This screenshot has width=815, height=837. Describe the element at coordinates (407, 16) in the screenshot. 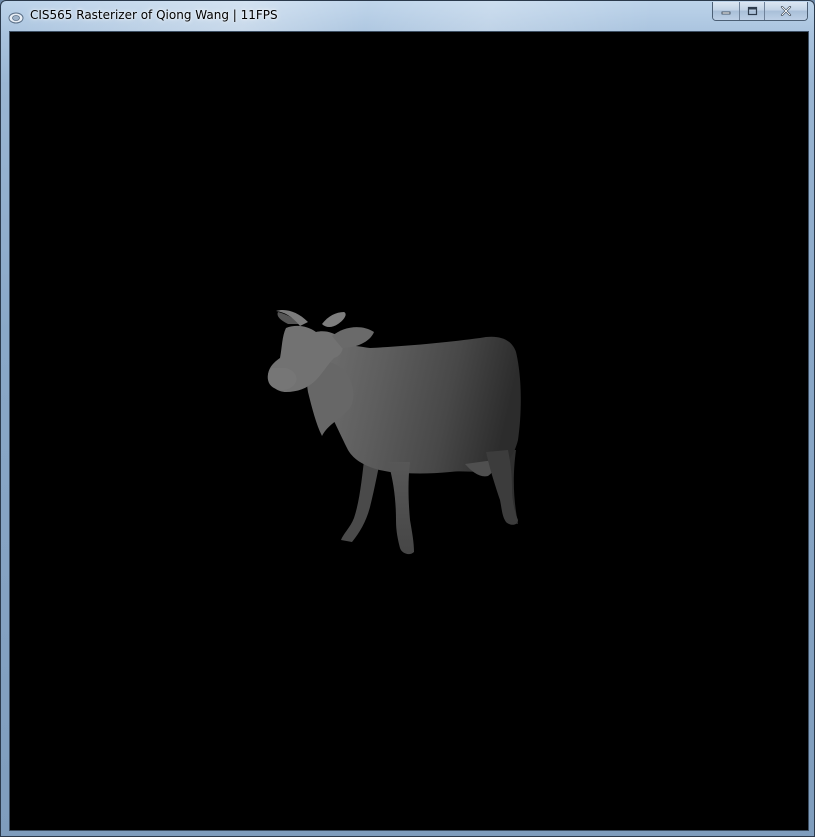

I see `title-bar: CIS565 Rasterizer of Qiong Wang | 11FPS` at that location.